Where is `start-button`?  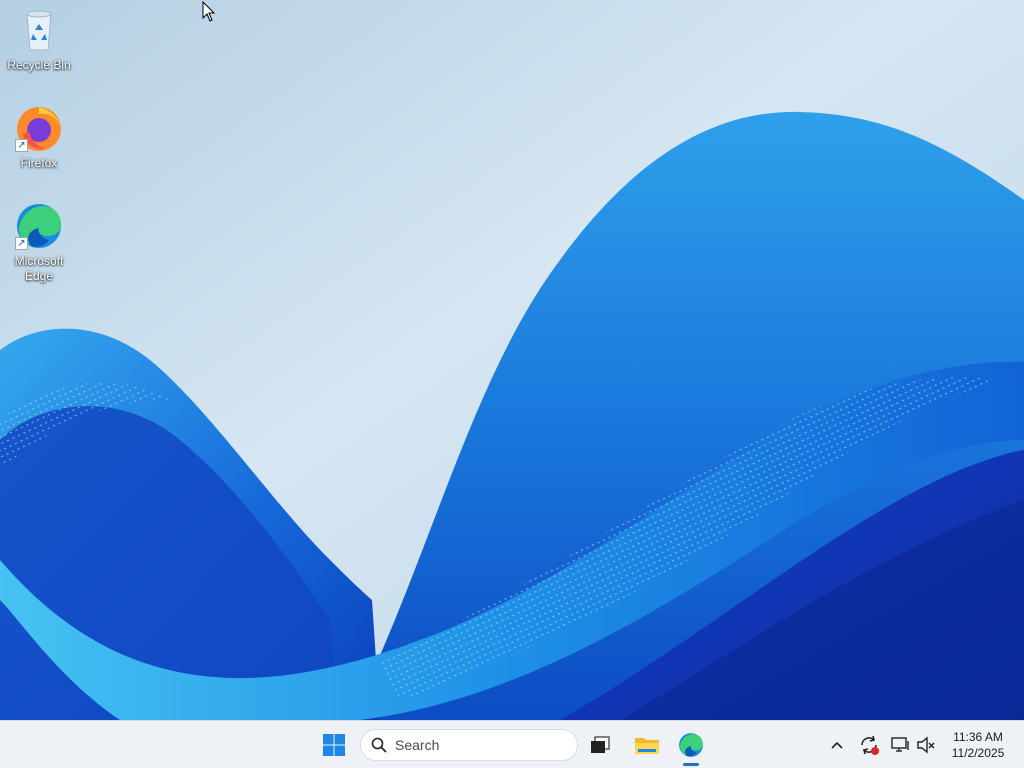 start-button is located at coordinates (334, 745).